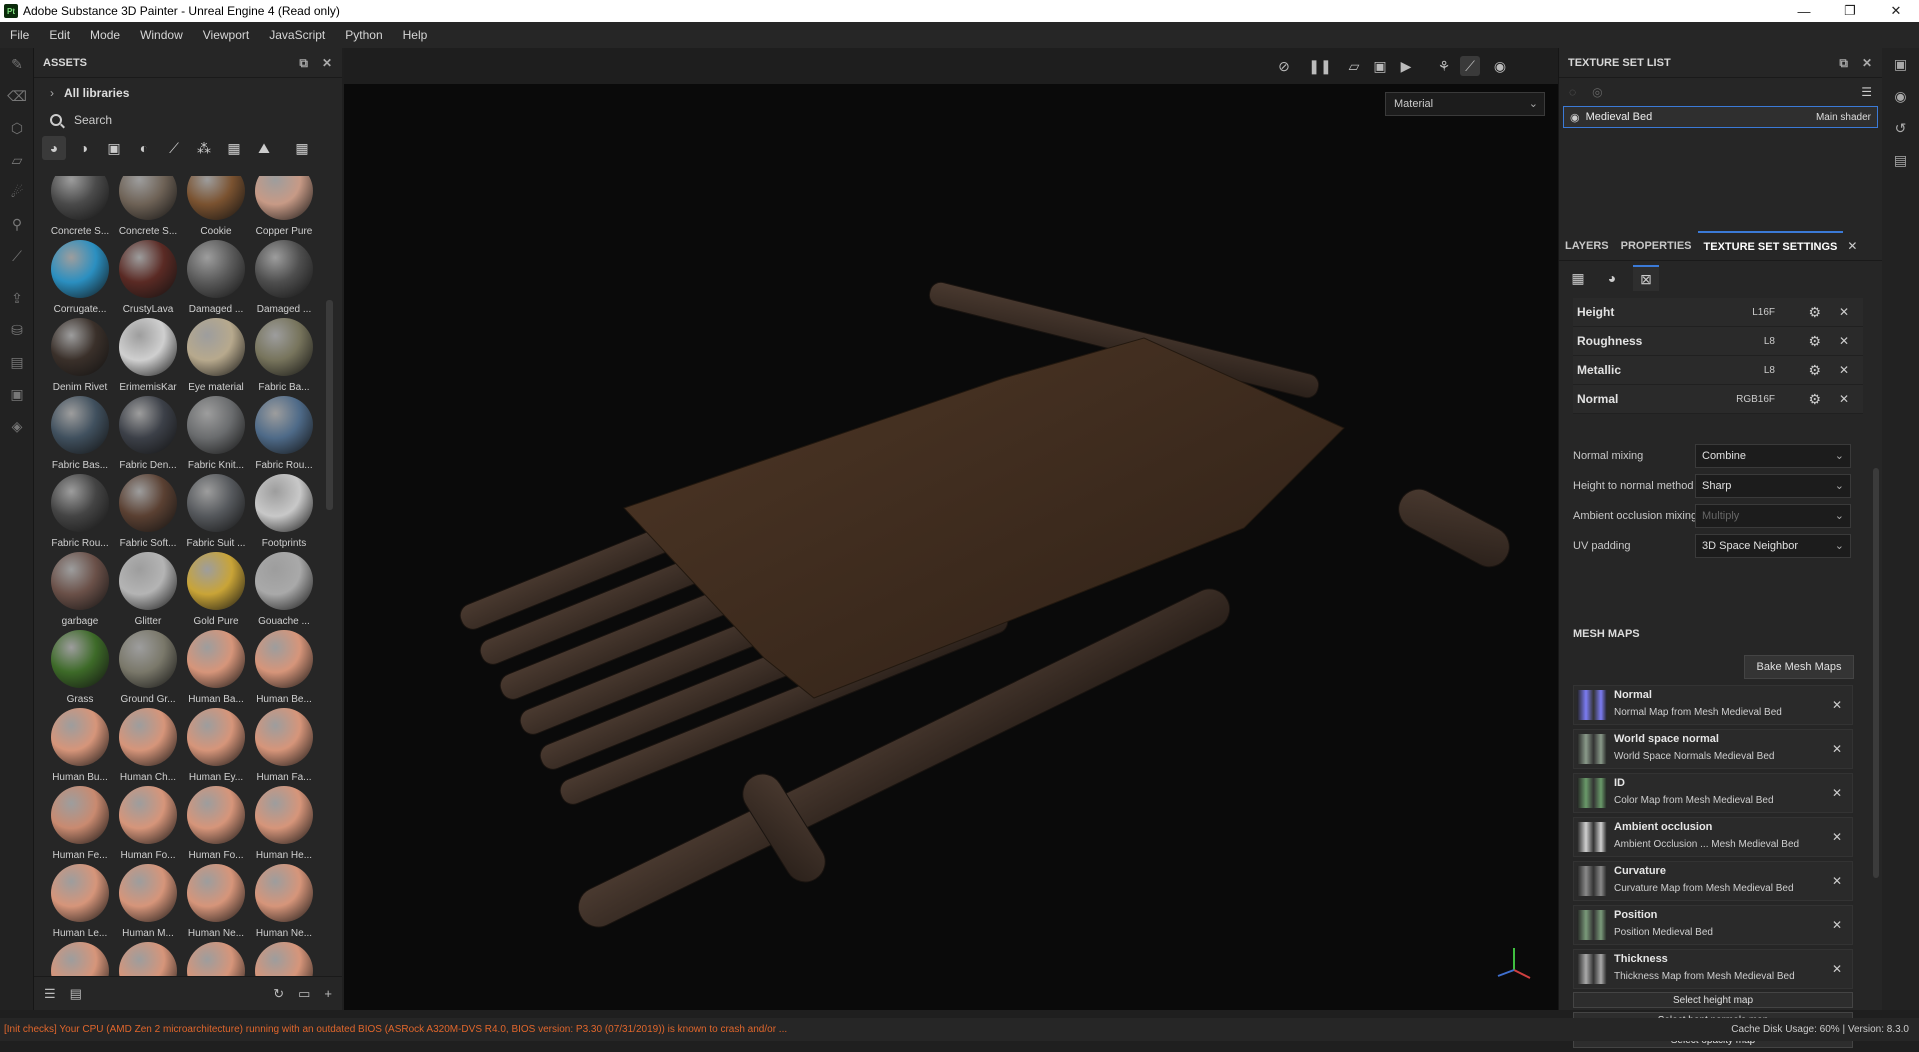 Image resolution: width=1919 pixels, height=1052 pixels. I want to click on export-icon: ⇪, so click(17, 298).